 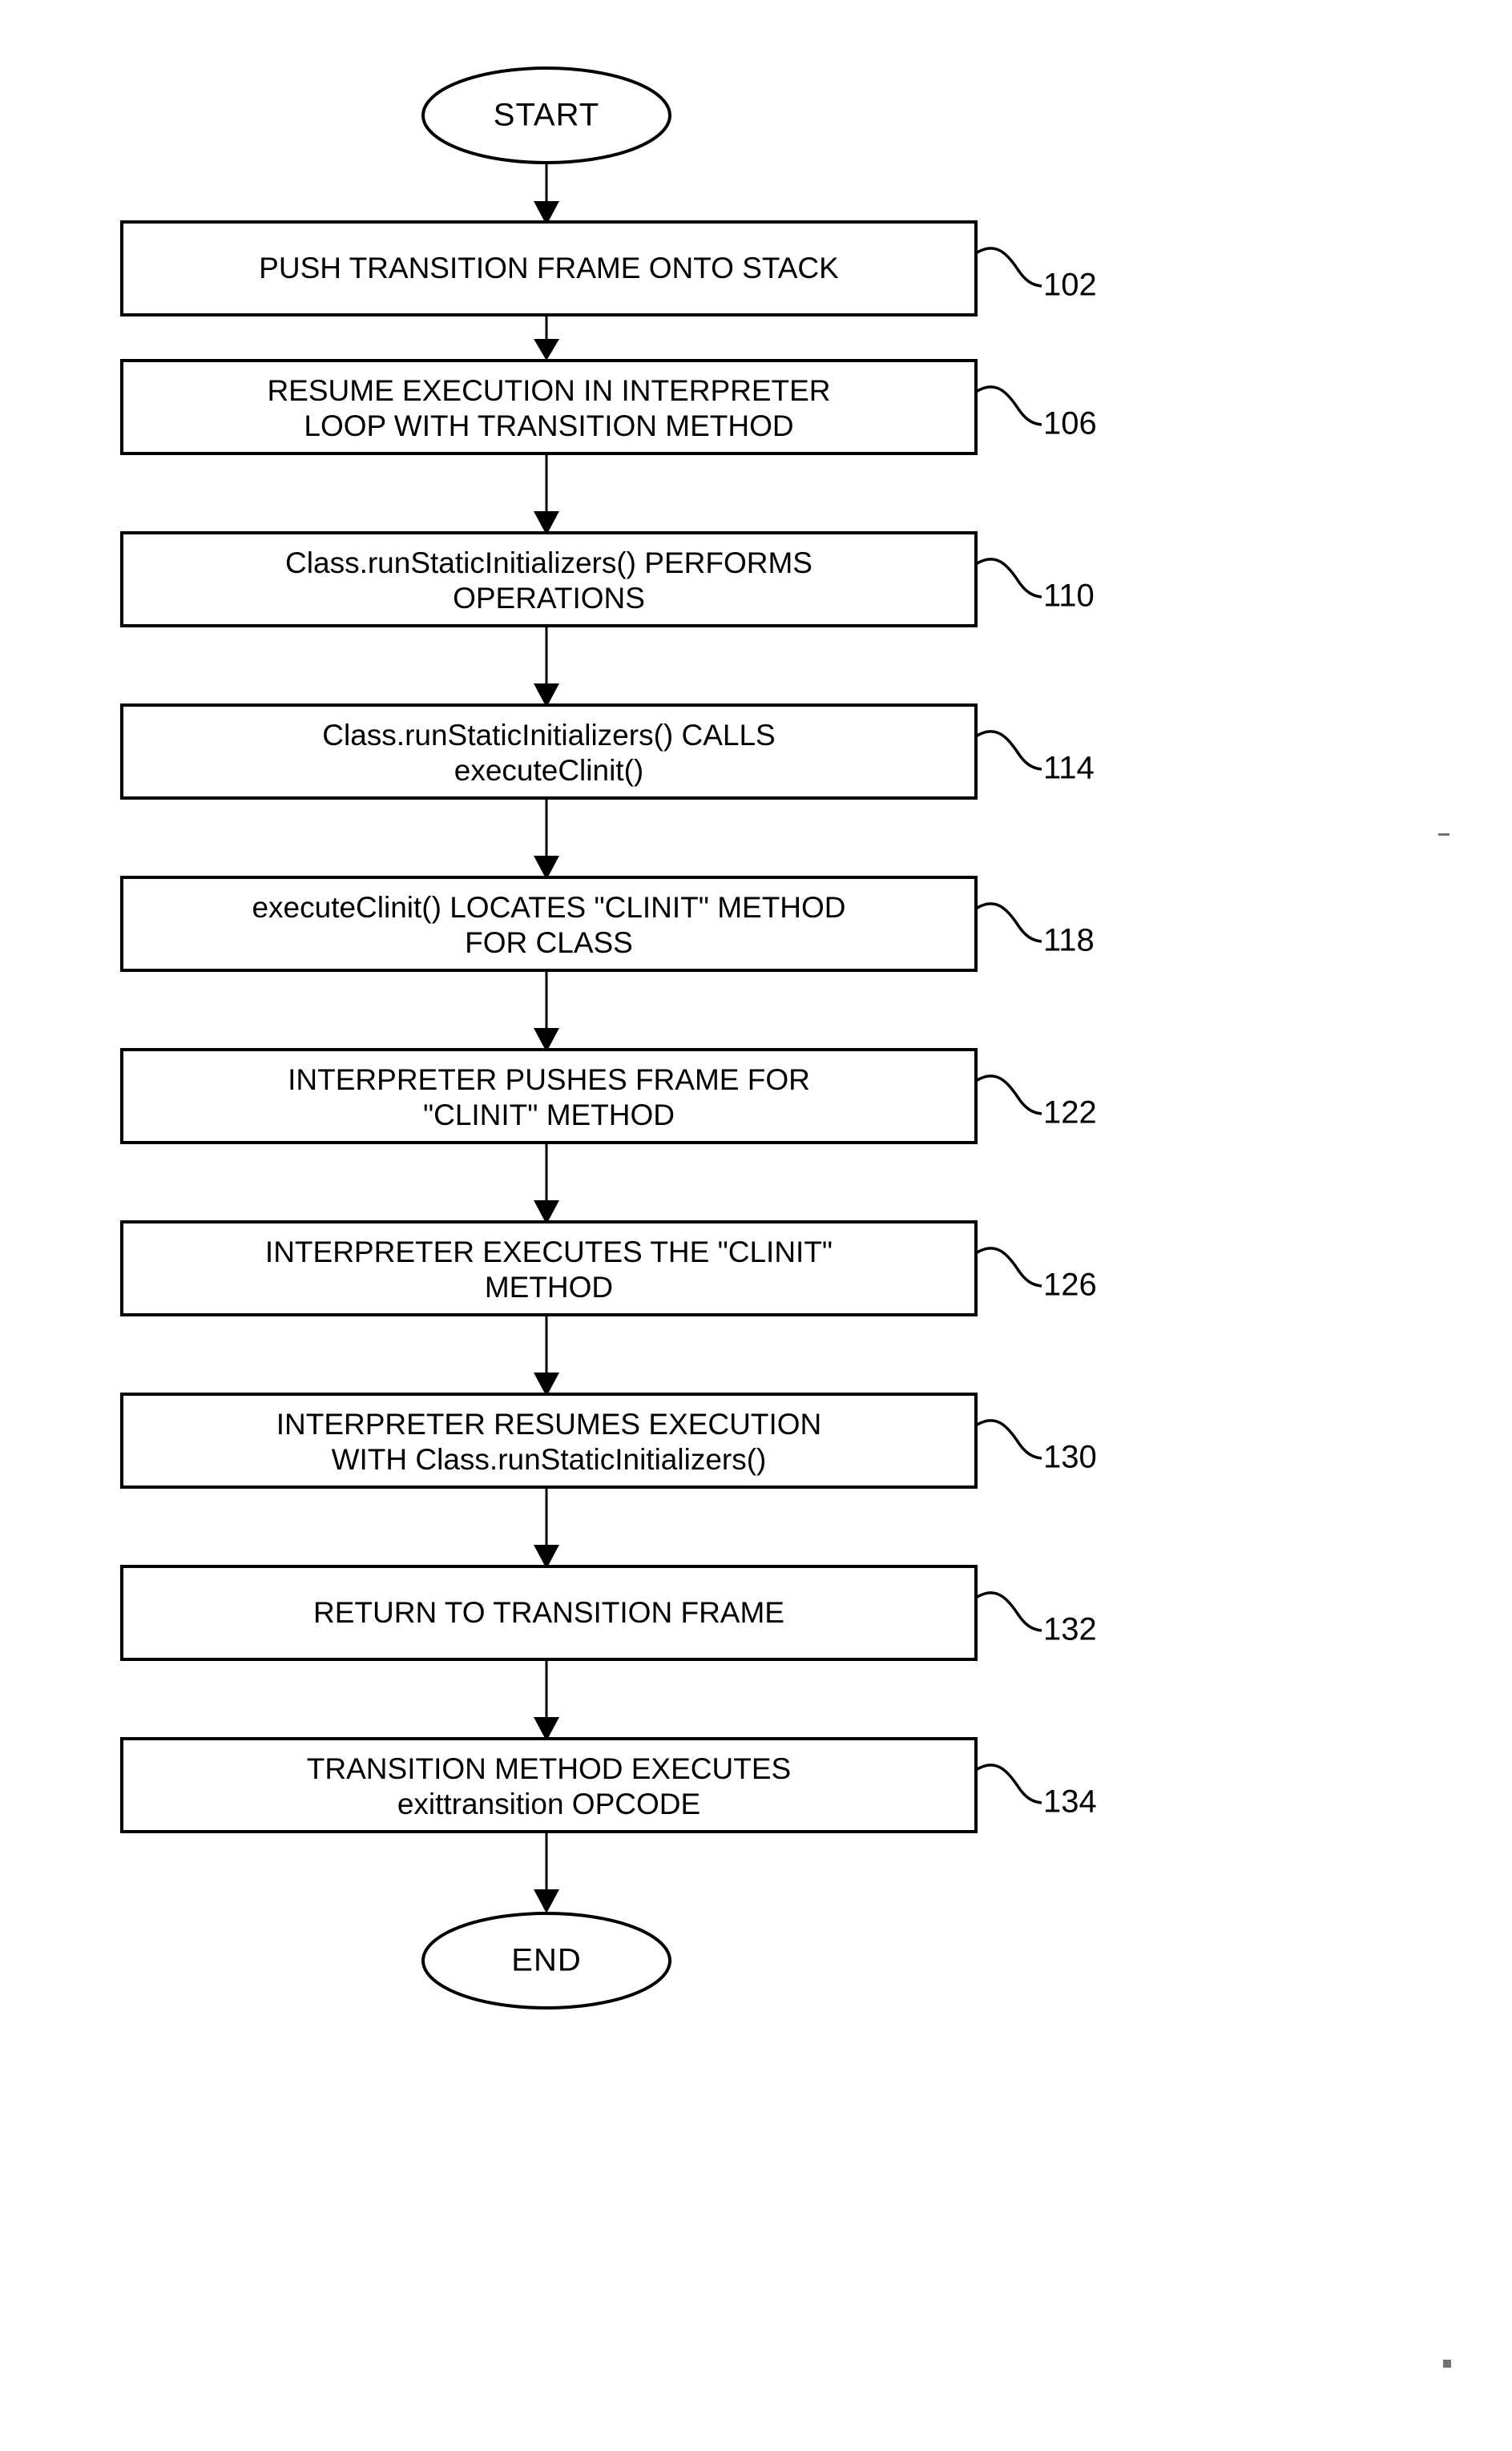 I want to click on start-terminal: START, so click(x=546, y=115).